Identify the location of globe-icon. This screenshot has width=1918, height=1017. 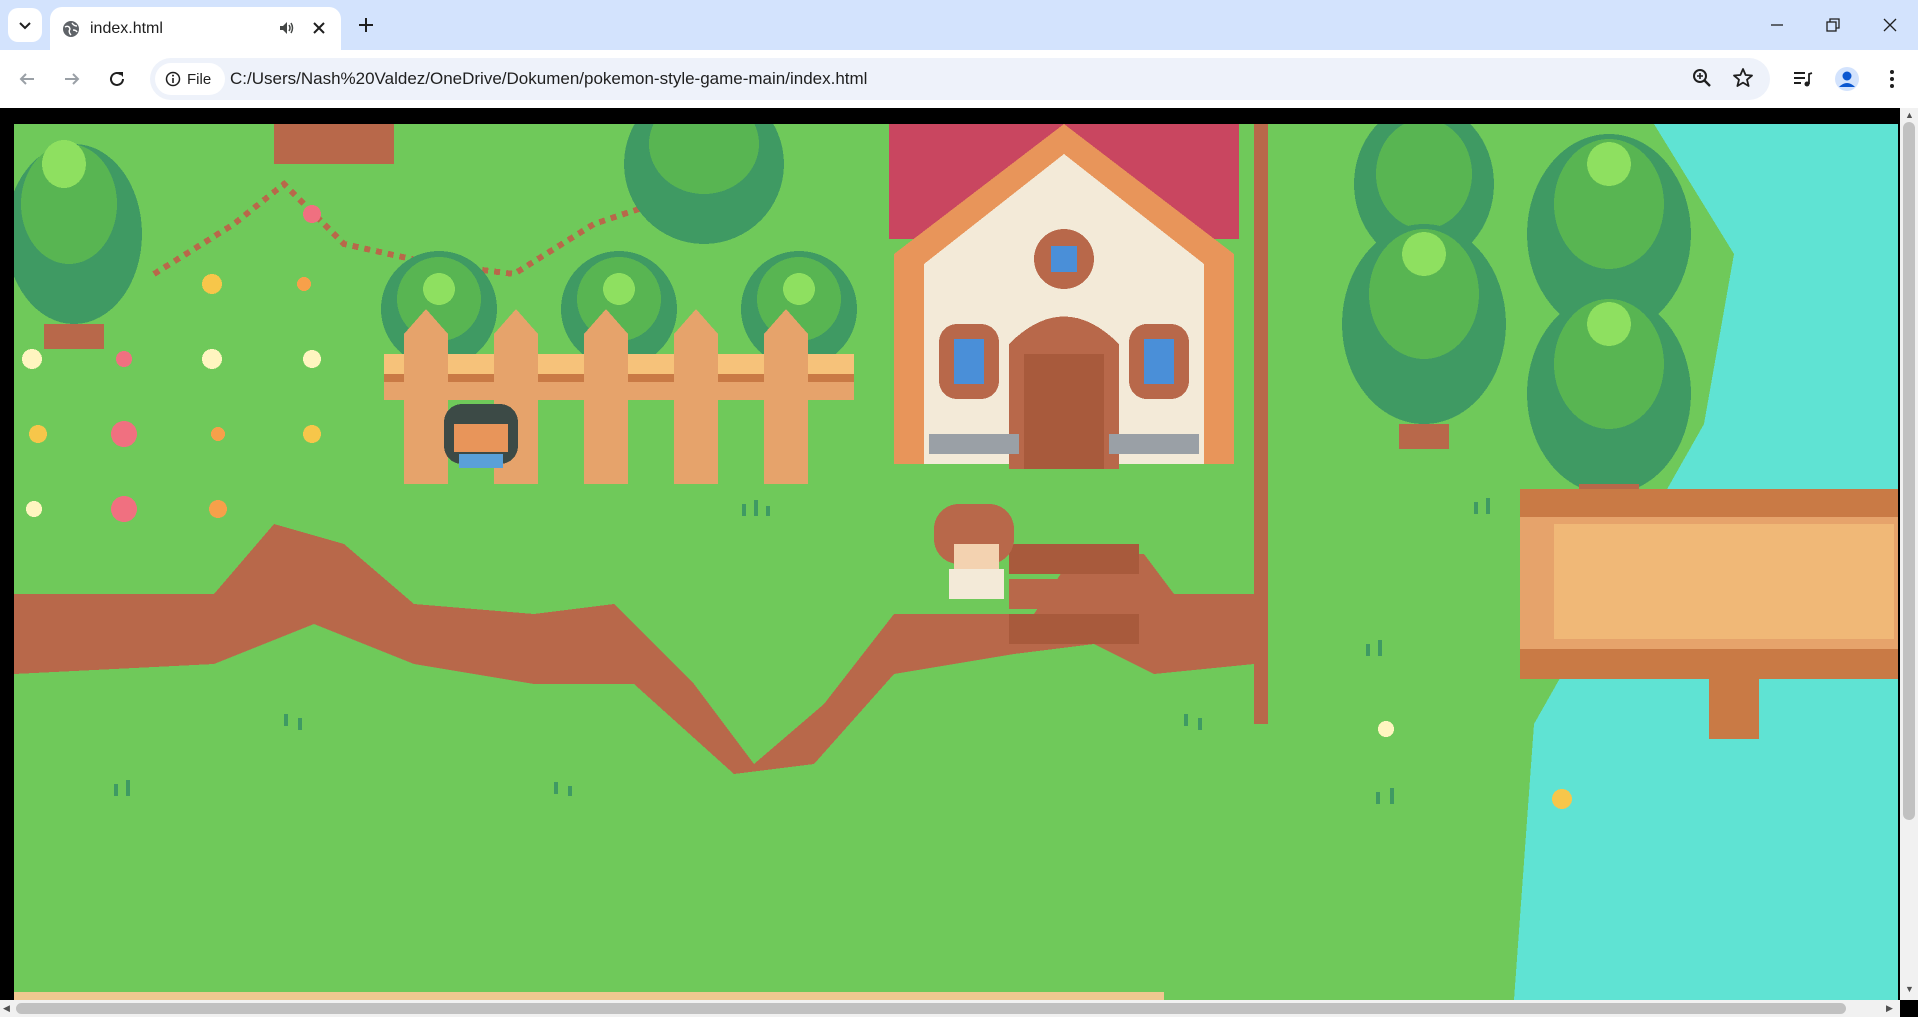
(71, 31).